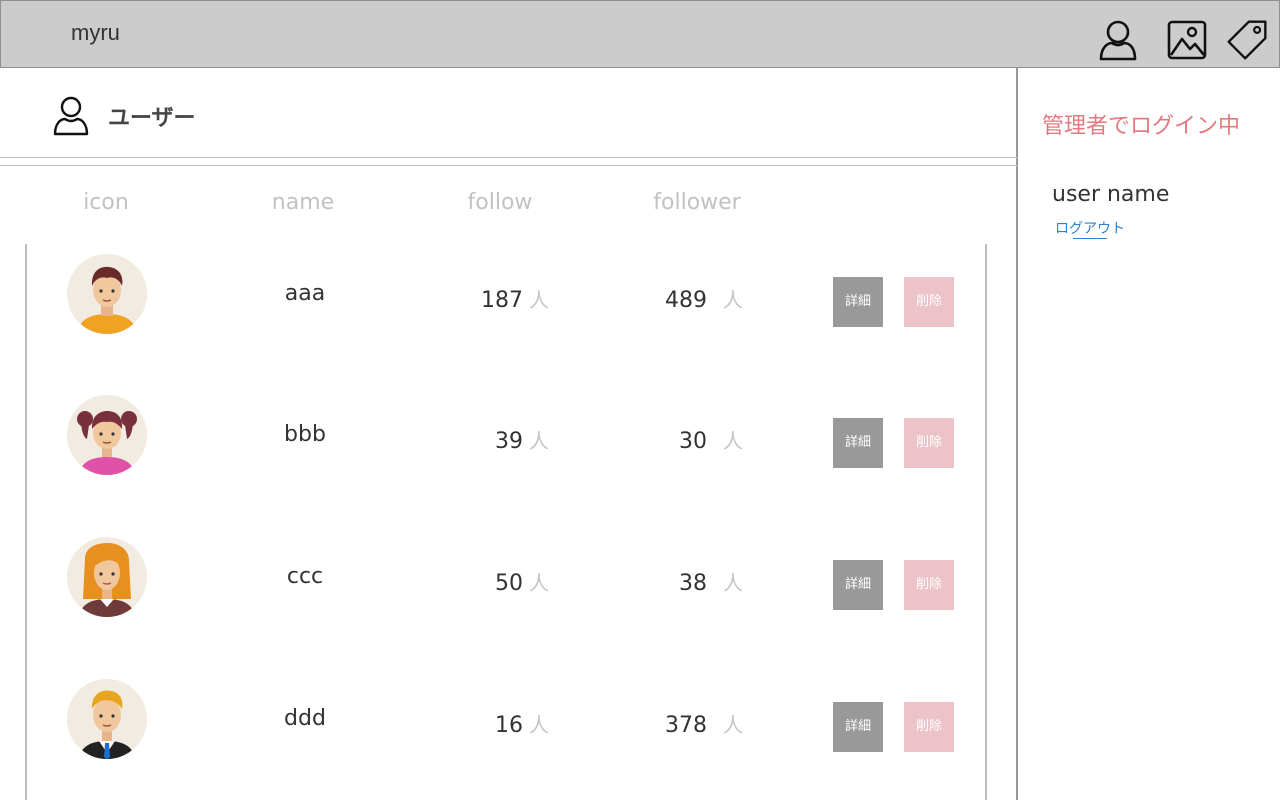  What do you see at coordinates (1187, 40) in the screenshot?
I see `image-icon` at bounding box center [1187, 40].